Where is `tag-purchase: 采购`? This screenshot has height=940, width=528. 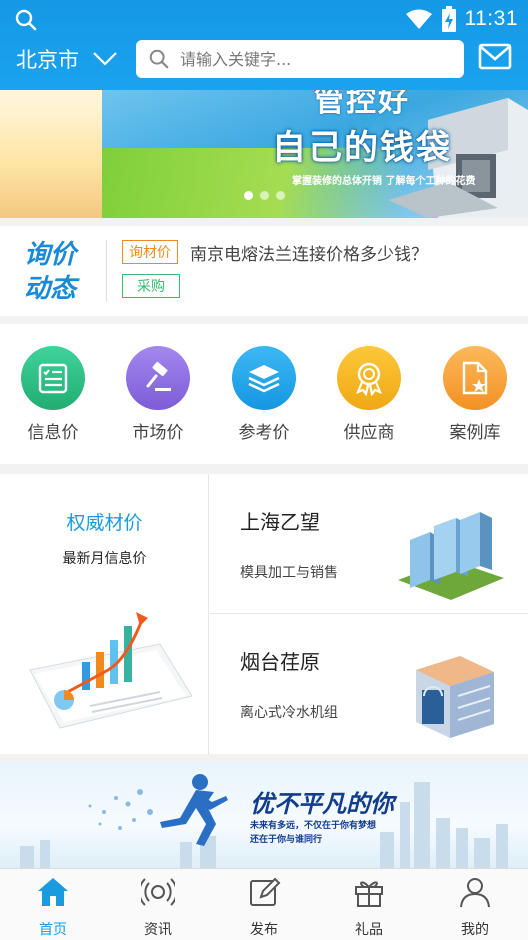
tag-purchase: 采购 is located at coordinates (151, 286).